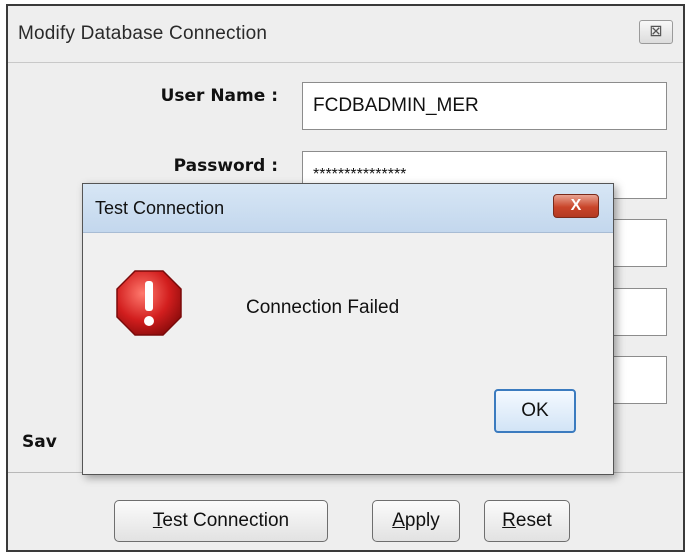 This screenshot has width=689, height=556. What do you see at coordinates (39, 442) in the screenshot?
I see `save-label: Sav` at bounding box center [39, 442].